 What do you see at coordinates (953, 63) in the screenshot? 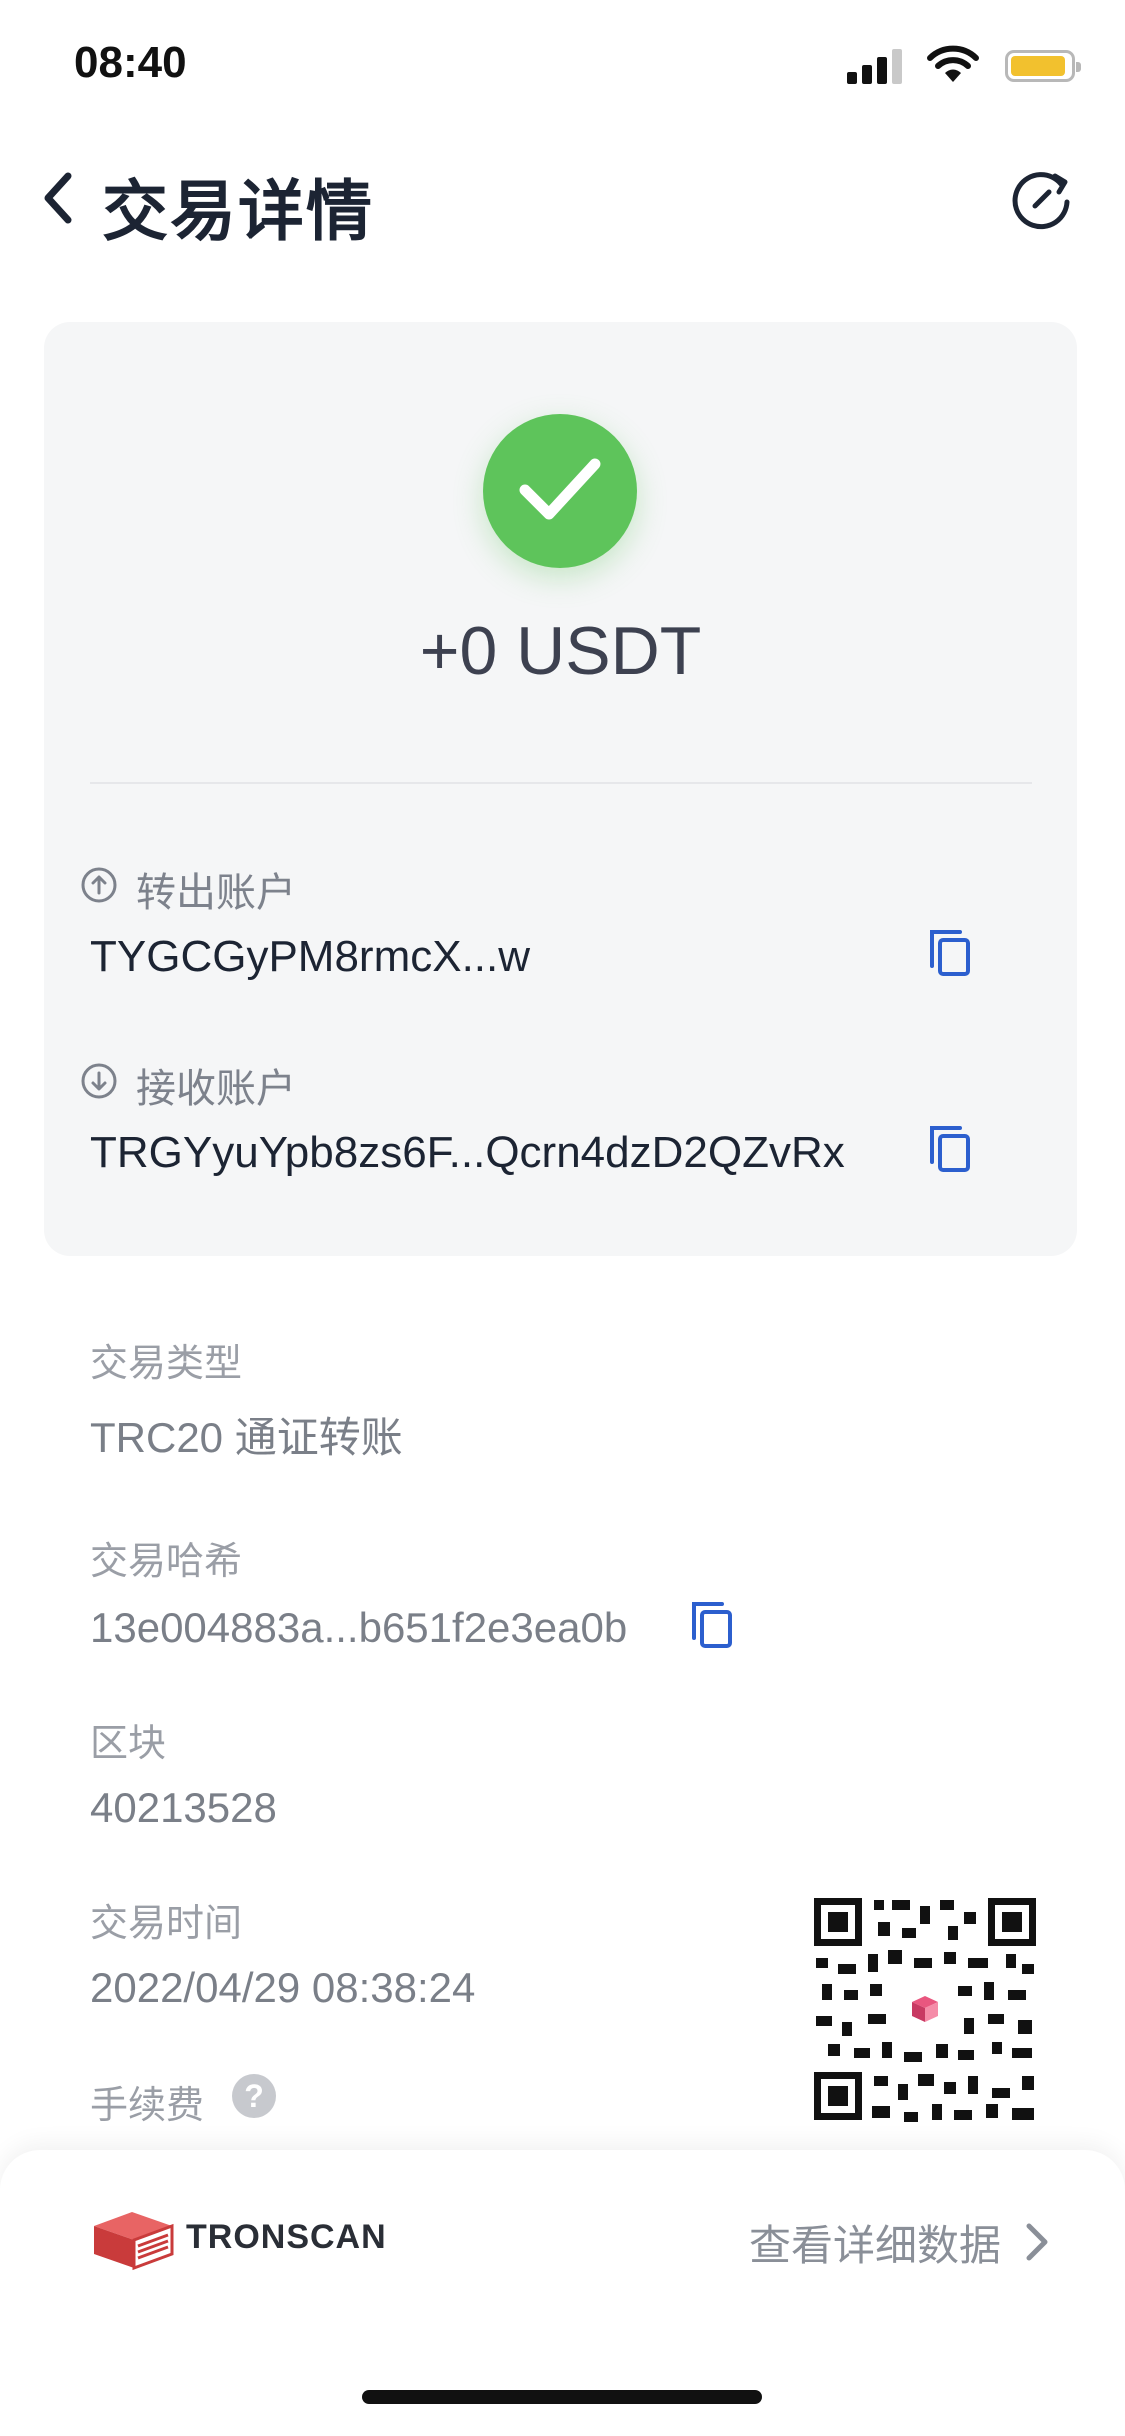
I see `wifi-icon` at bounding box center [953, 63].